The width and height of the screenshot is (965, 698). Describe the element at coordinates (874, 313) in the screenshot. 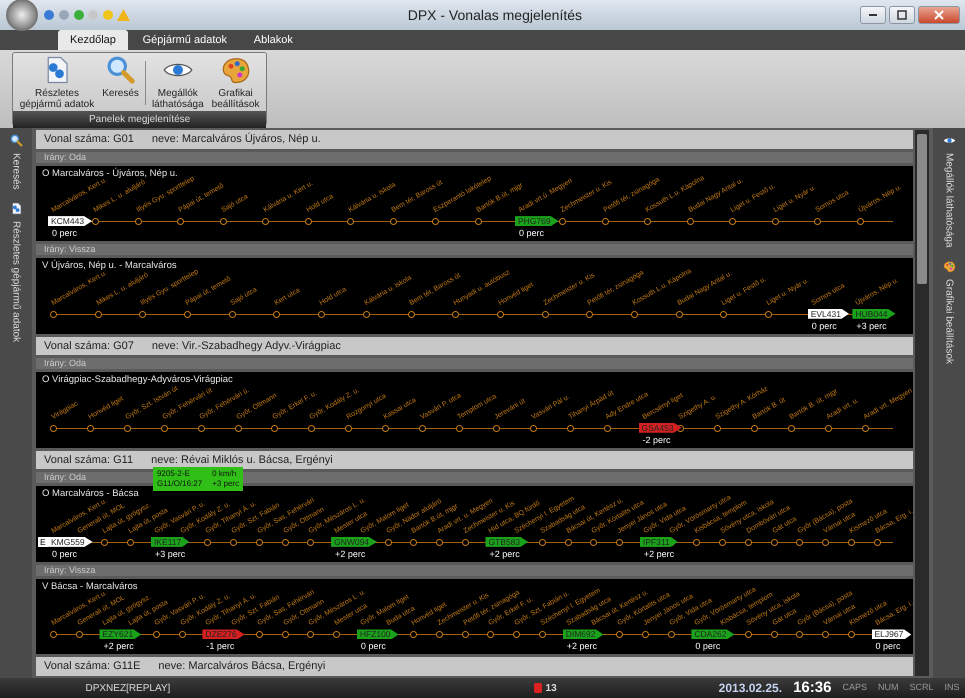

I see `vehicle-tag: HUB044` at that location.